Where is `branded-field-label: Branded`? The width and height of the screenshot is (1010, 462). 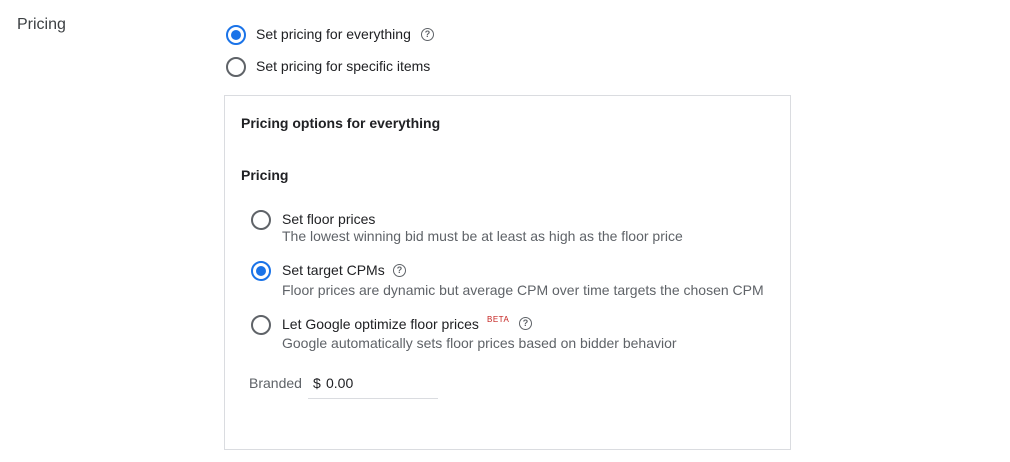
branded-field-label: Branded is located at coordinates (275, 383).